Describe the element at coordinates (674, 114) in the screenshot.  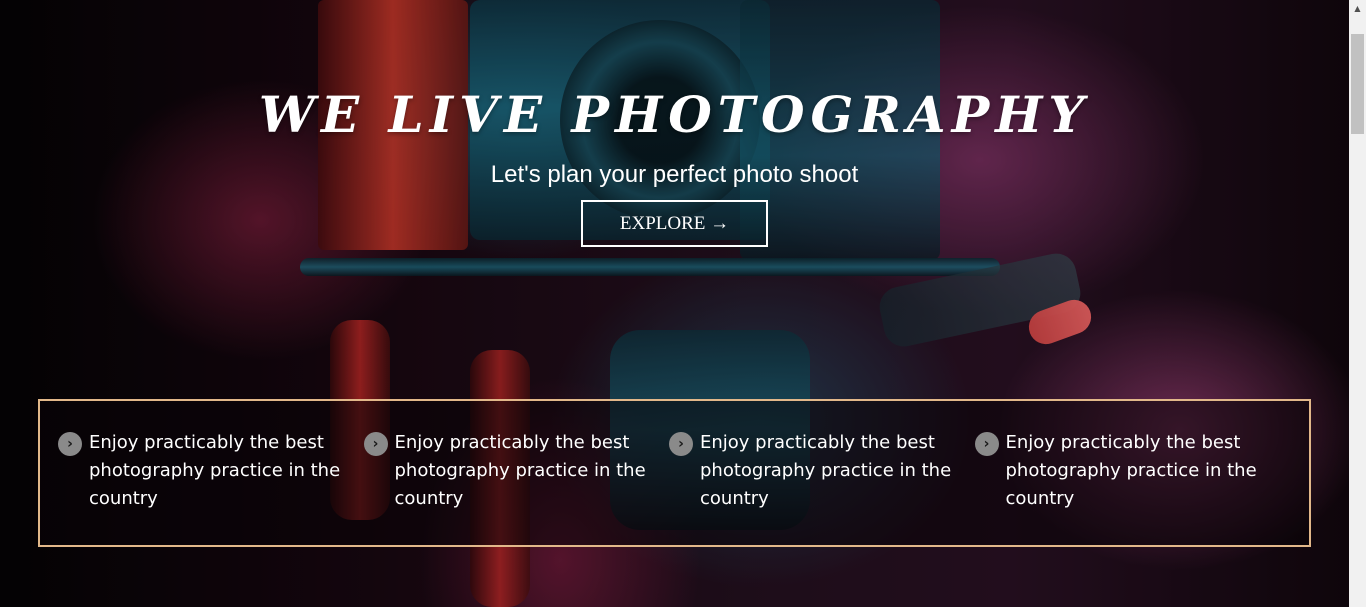
I see `hero-title: WE LIVE PHOTOGRAPHY` at that location.